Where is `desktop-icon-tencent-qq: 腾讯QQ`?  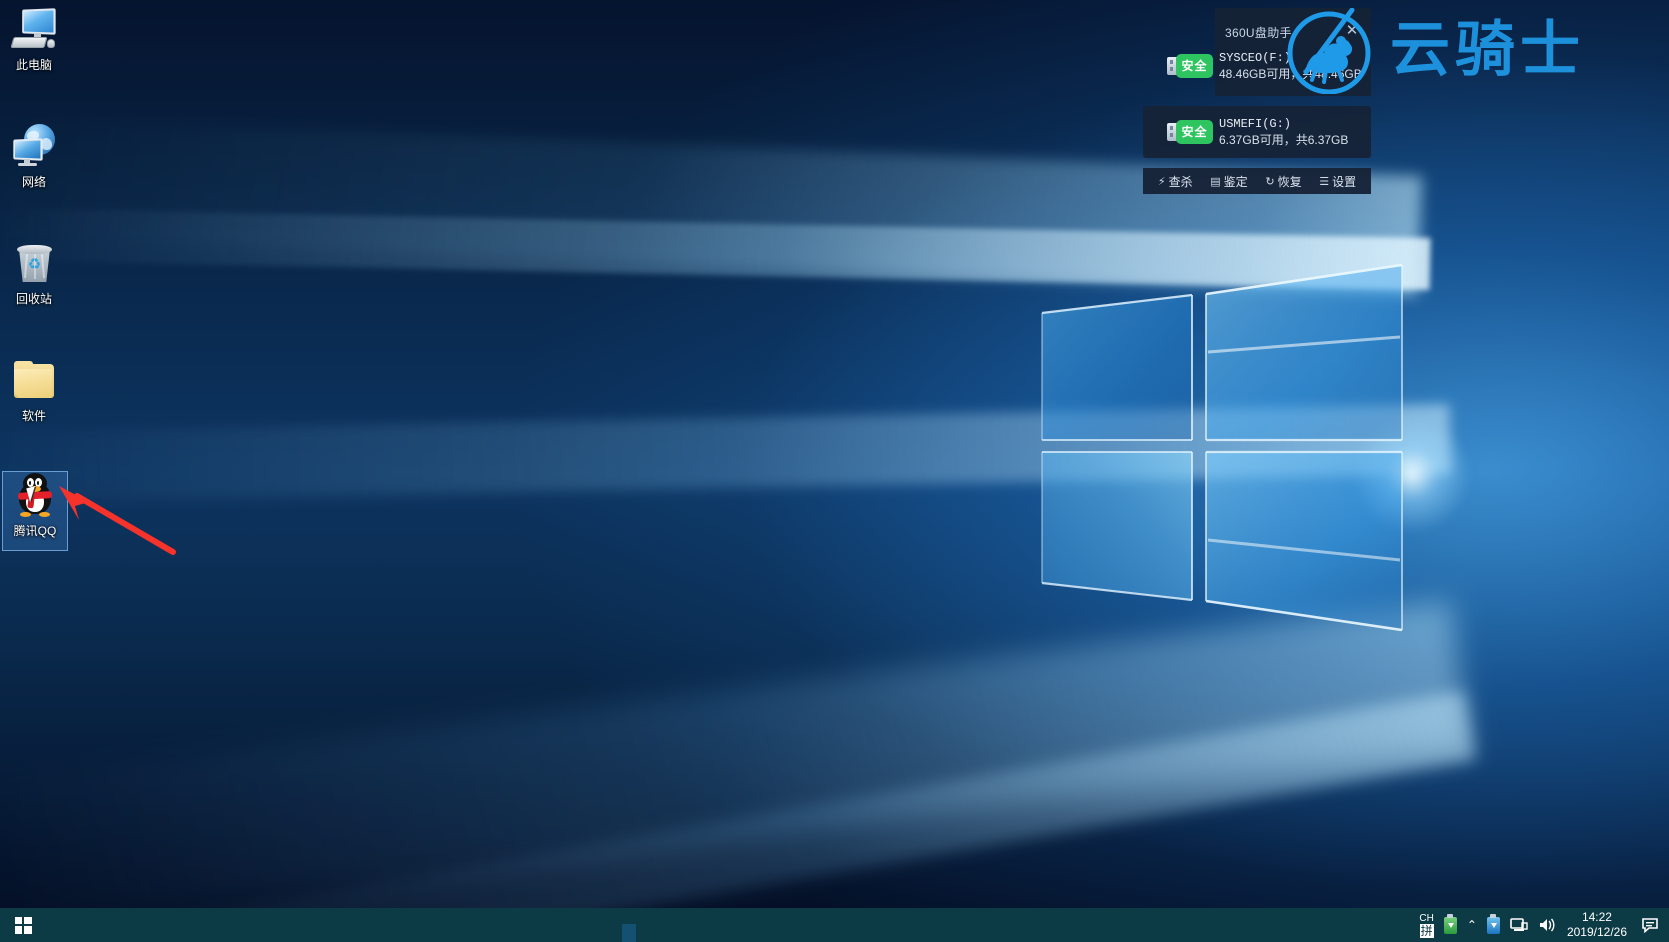 desktop-icon-tencent-qq: 腾讯QQ is located at coordinates (35, 511).